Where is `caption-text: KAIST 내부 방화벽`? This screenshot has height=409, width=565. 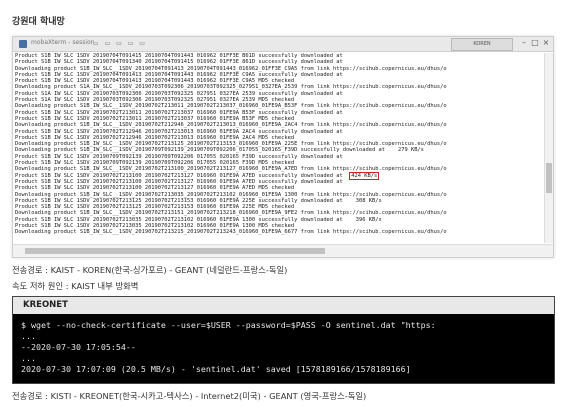
caption-text: KAIST 내부 방화벽 is located at coordinates (105, 286).